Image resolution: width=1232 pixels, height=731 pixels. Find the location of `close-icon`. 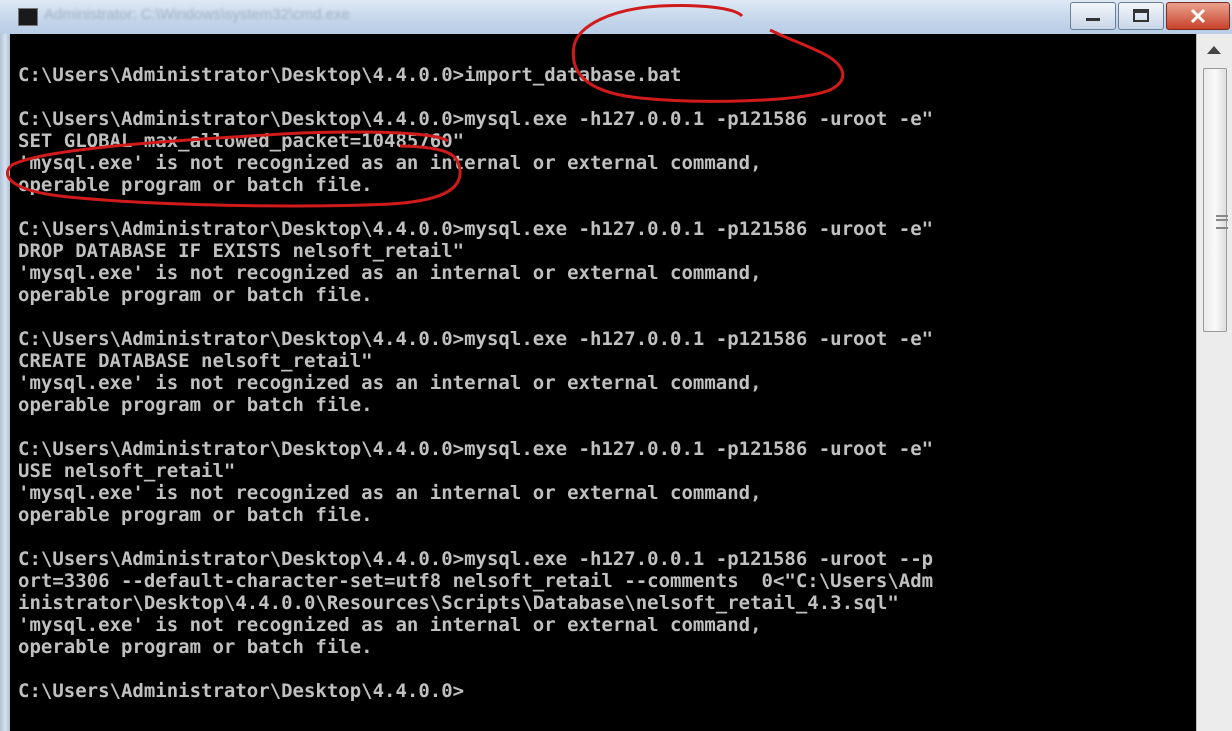

close-icon is located at coordinates (1198, 16).